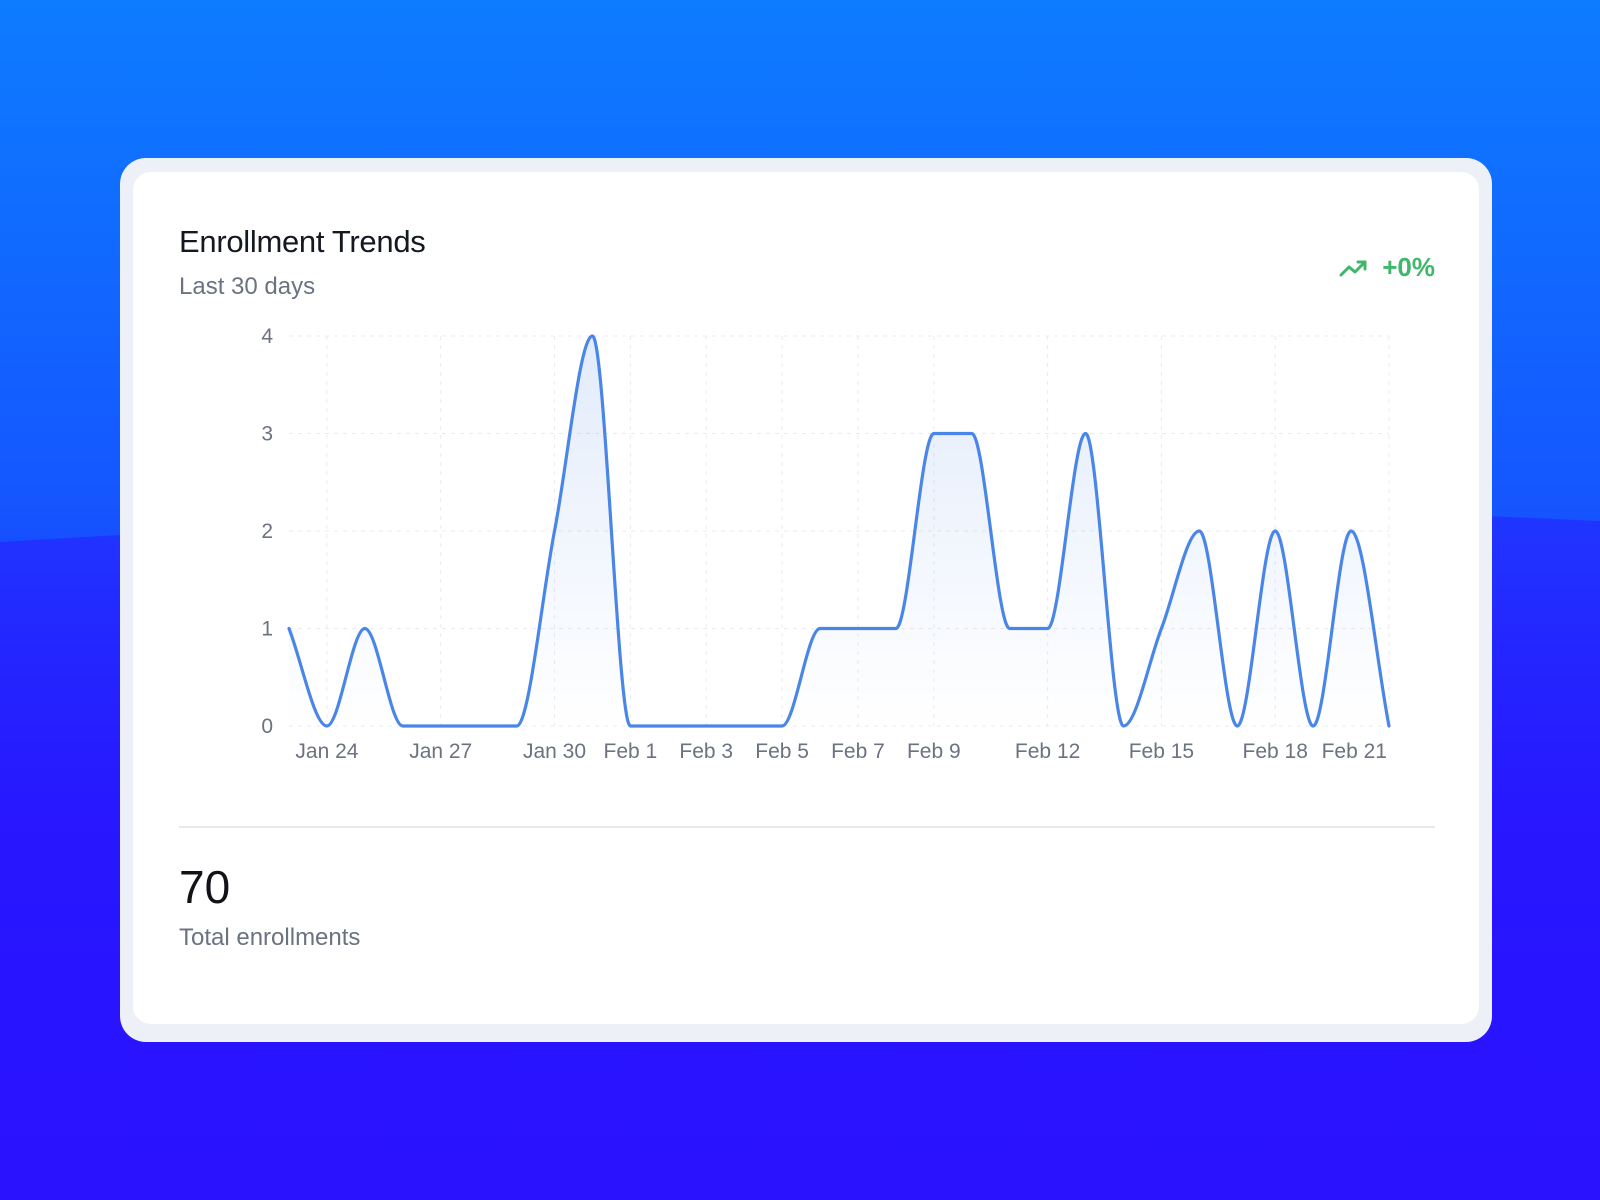  I want to click on x-tick-label: Feb 9, so click(934, 751).